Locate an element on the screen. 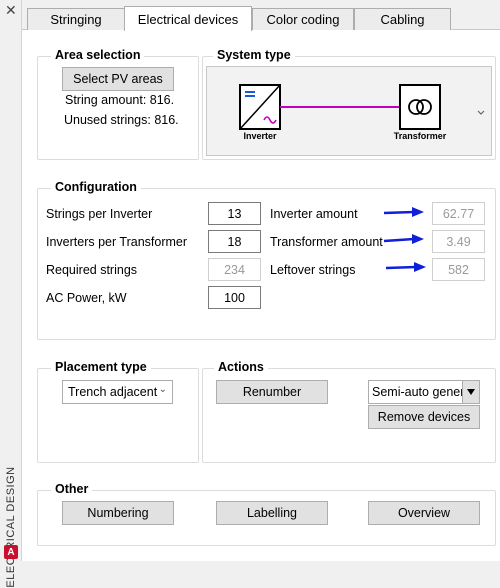  inverters-per-transformer-label: Inverters per Transformer is located at coordinates (117, 242).